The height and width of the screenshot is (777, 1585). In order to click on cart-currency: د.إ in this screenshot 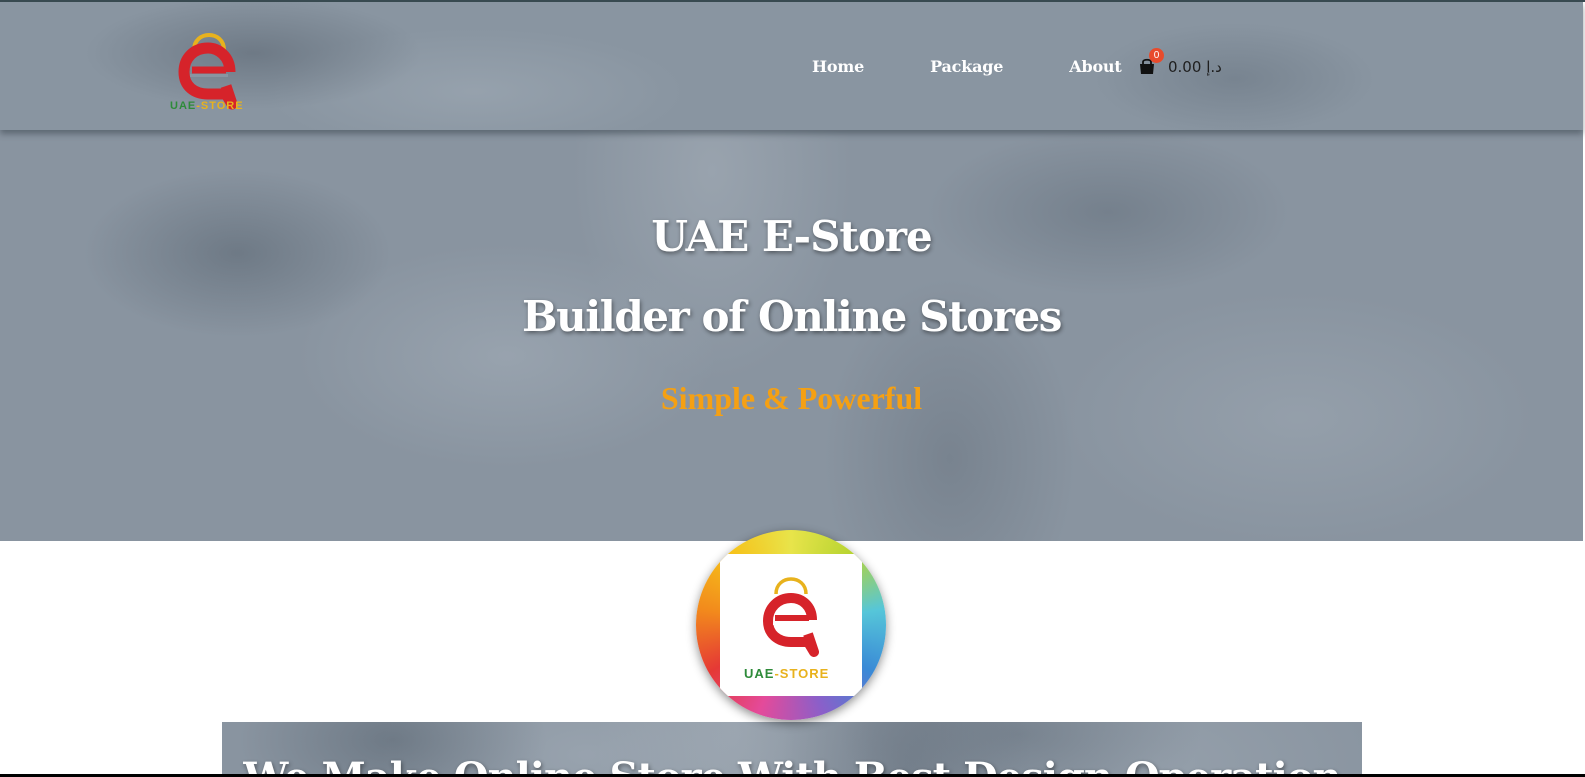, I will do `click(1214, 67)`.